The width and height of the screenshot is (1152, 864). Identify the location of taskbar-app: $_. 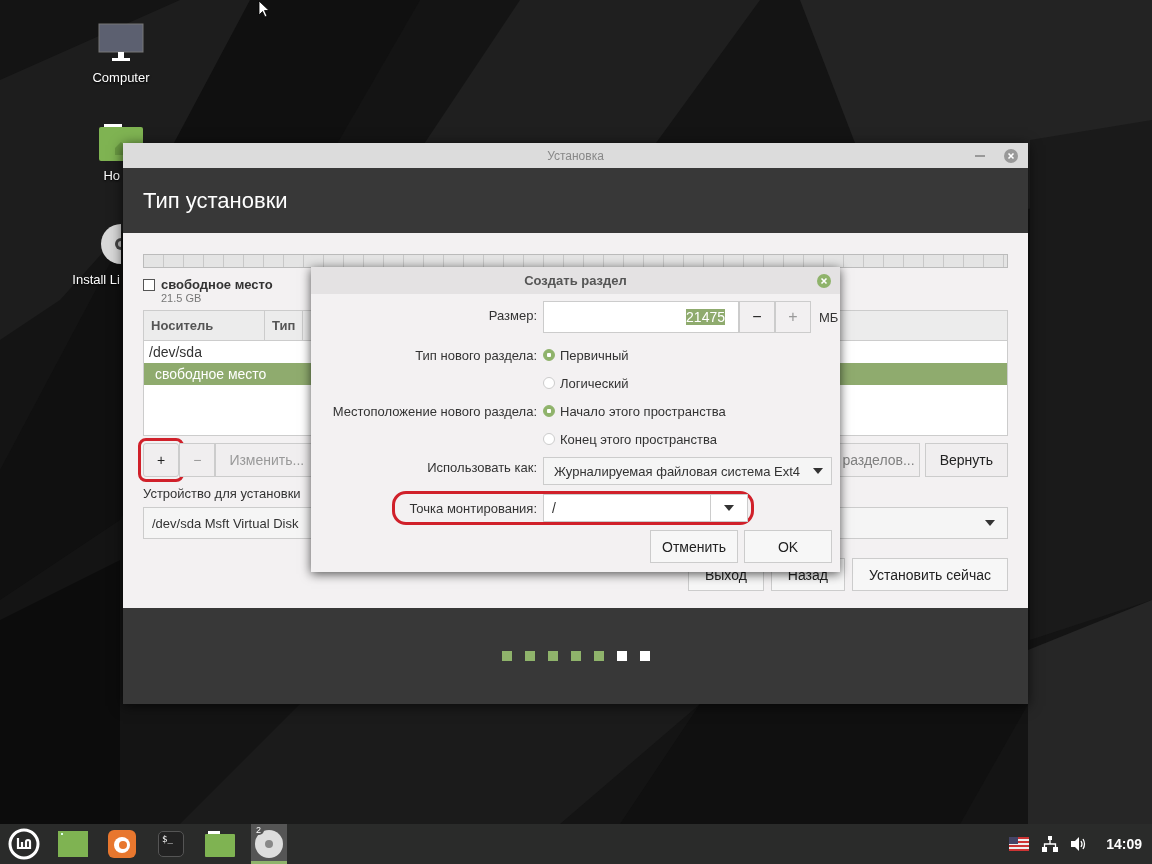
(171, 844).